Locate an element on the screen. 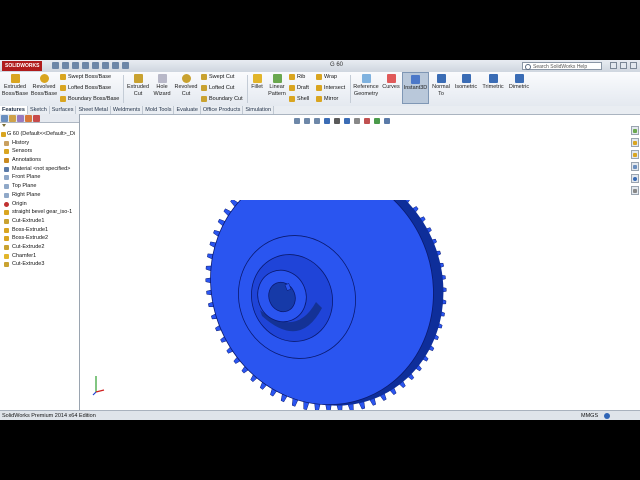  curves-button: Curves is located at coordinates (391, 81).